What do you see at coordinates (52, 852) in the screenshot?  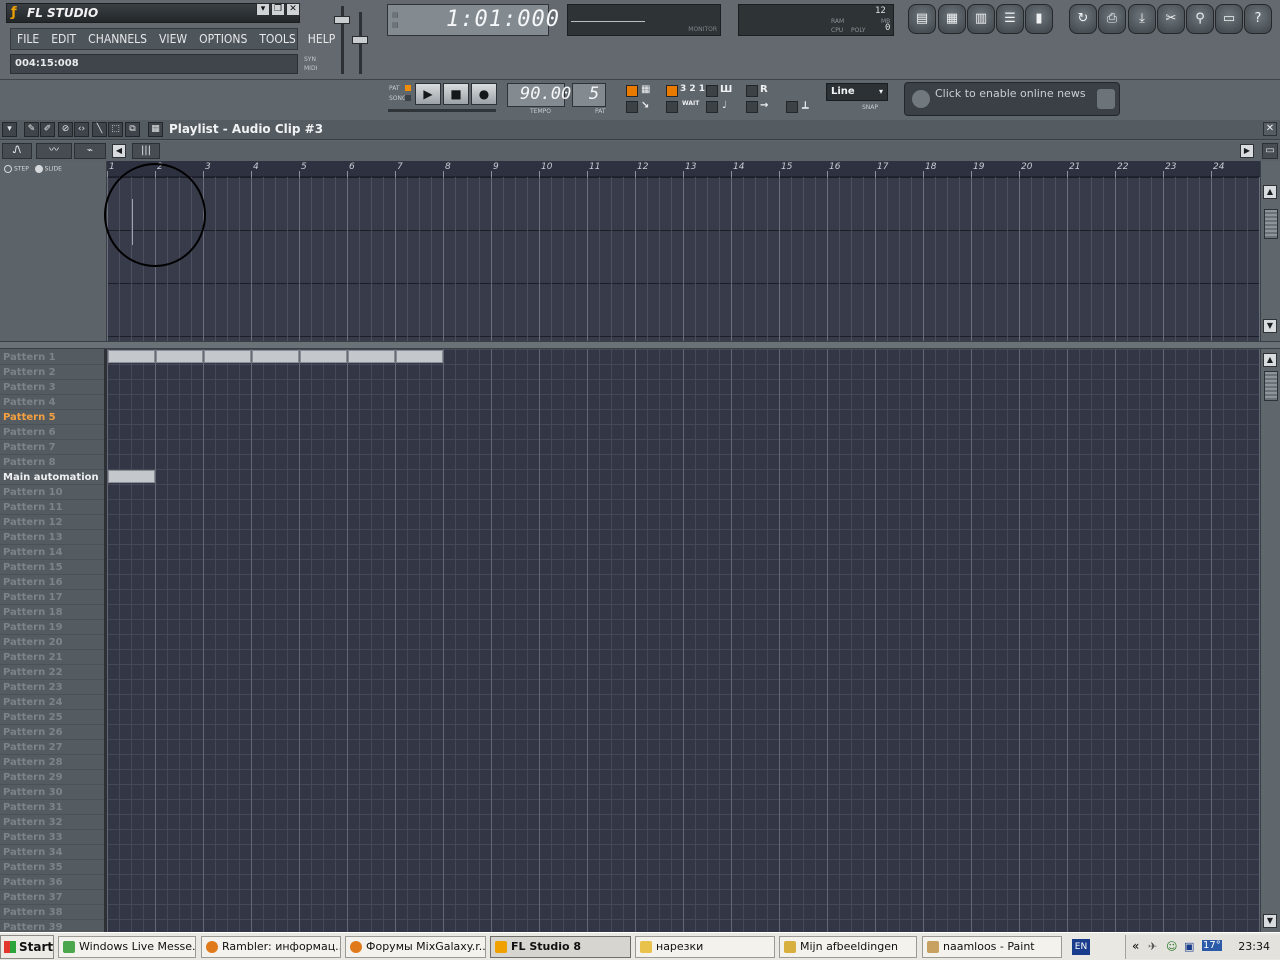 I see `pattern-row-label: Pattern 34` at bounding box center [52, 852].